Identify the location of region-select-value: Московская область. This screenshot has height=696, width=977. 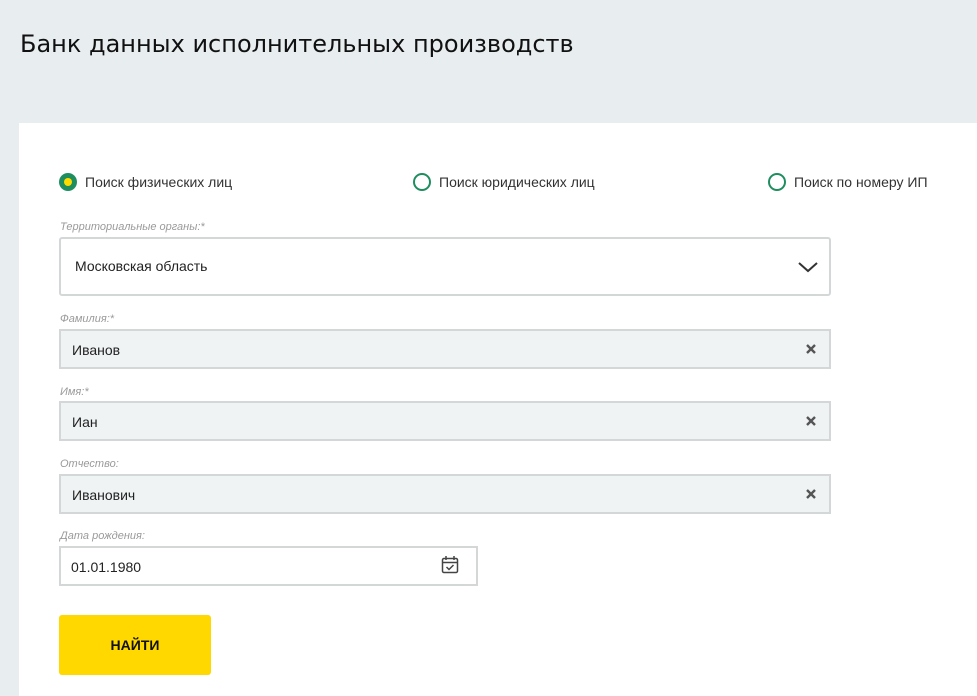
(141, 266).